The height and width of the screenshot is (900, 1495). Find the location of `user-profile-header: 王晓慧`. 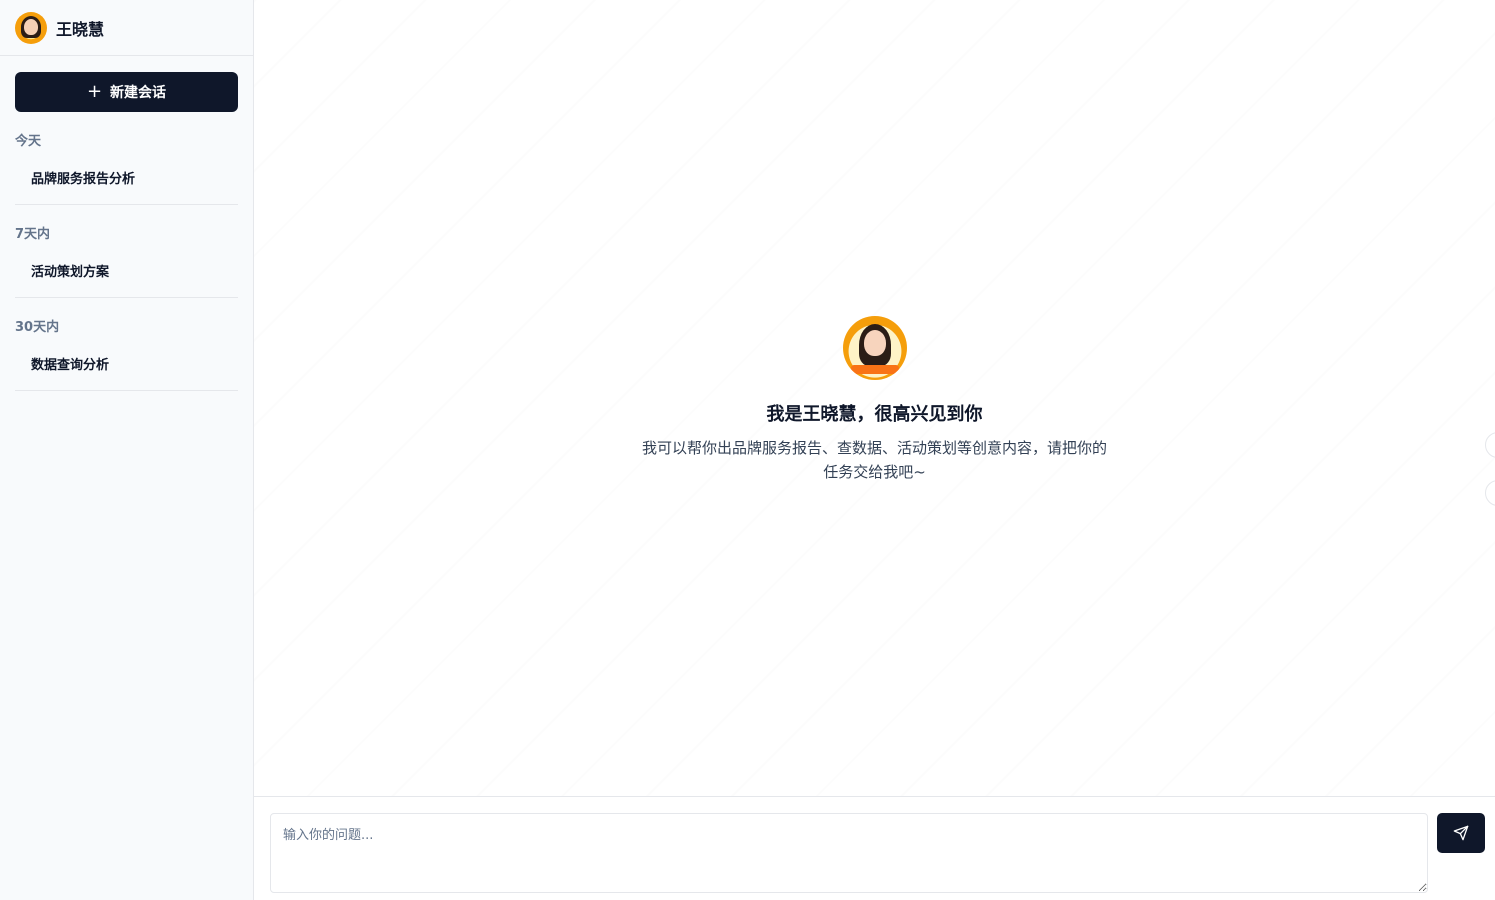

user-profile-header: 王晓慧 is located at coordinates (126, 28).